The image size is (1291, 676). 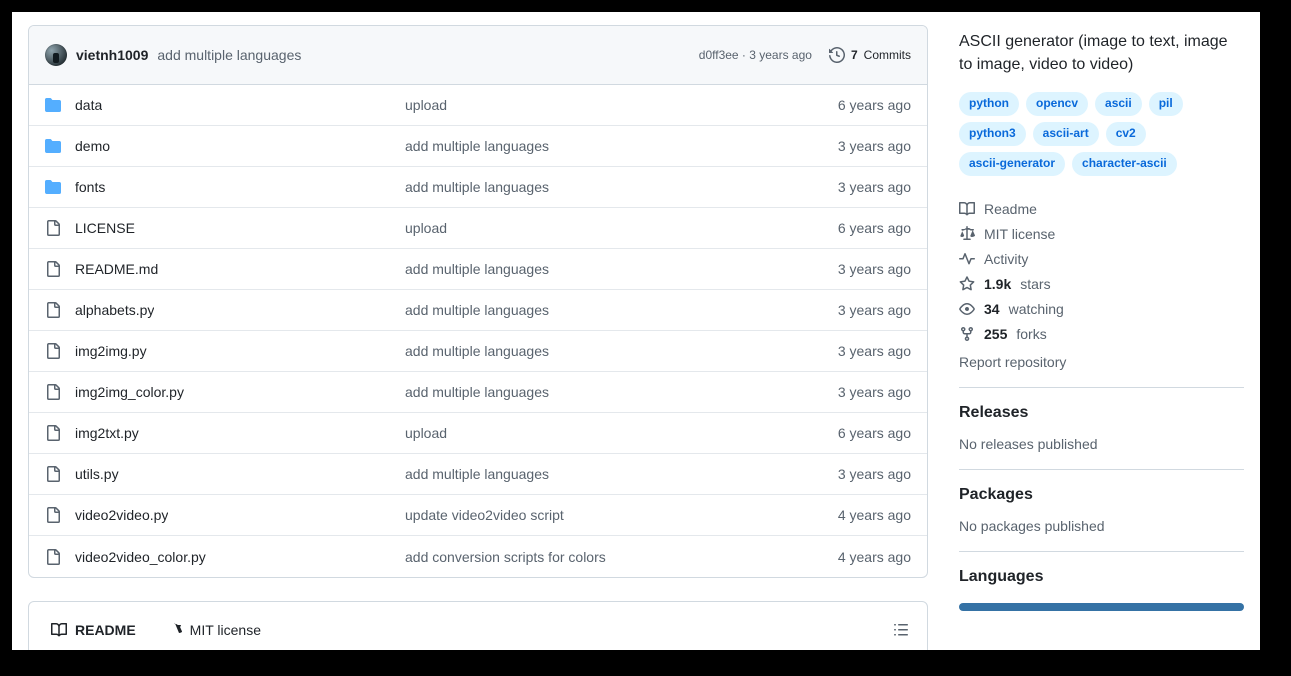 What do you see at coordinates (225, 310) in the screenshot?
I see `file-name-cell: alphabets.py` at bounding box center [225, 310].